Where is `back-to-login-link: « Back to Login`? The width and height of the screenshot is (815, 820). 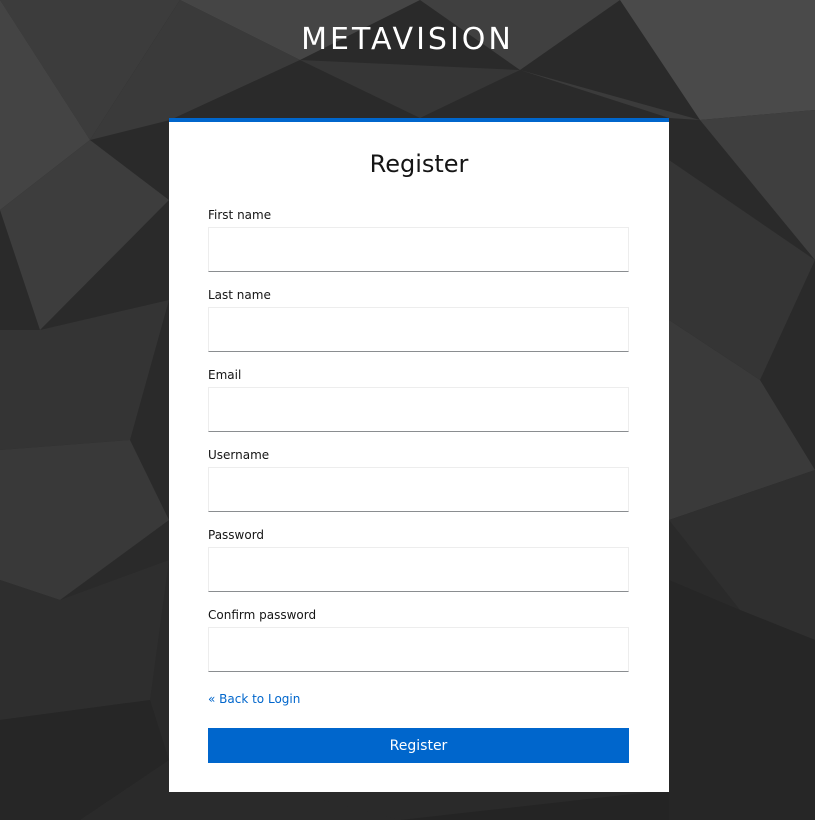 back-to-login-link: « Back to Login is located at coordinates (254, 699).